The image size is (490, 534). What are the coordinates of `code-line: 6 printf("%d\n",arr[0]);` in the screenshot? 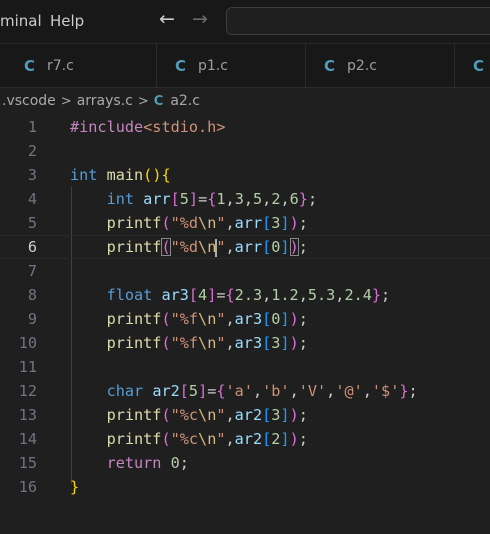 It's located at (245, 247).